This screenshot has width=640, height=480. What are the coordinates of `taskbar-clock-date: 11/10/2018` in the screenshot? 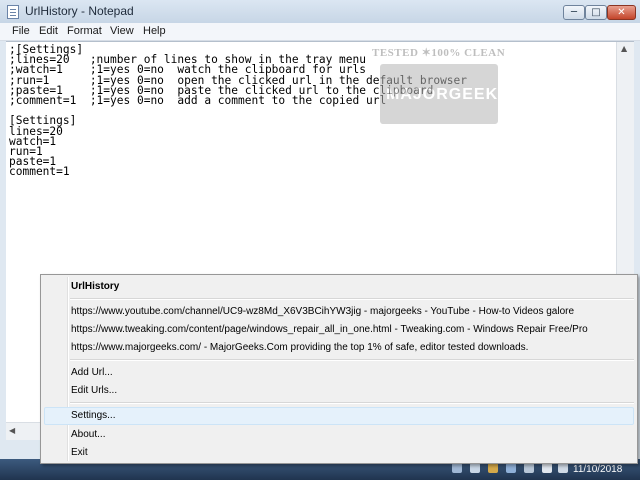 It's located at (597, 469).